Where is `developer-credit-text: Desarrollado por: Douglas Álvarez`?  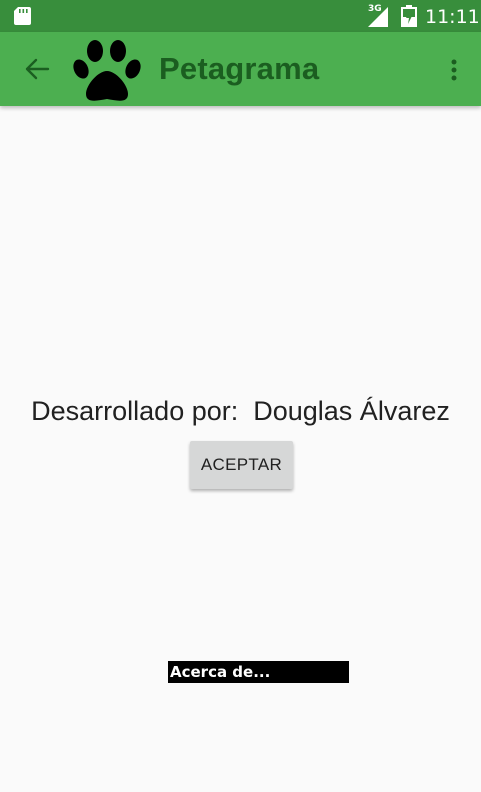
developer-credit-text: Desarrollado por: Douglas Álvarez is located at coordinates (240, 411).